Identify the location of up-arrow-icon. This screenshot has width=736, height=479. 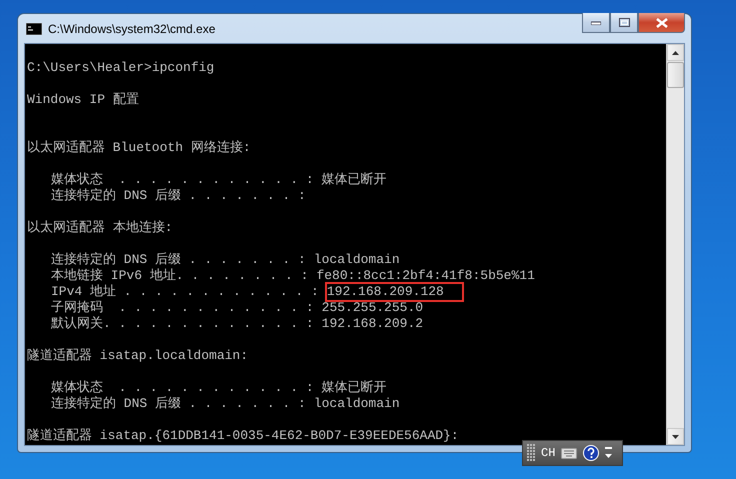
(675, 52).